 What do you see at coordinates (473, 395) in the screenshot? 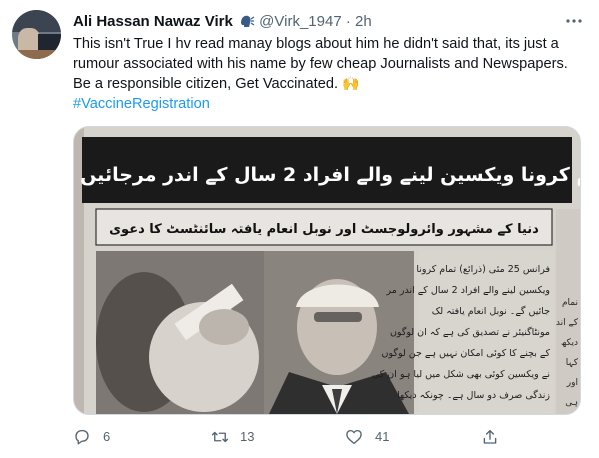
I see `article-line: زندگی صرف دو سال ہے۔ چونکہ دیکھا` at bounding box center [473, 395].